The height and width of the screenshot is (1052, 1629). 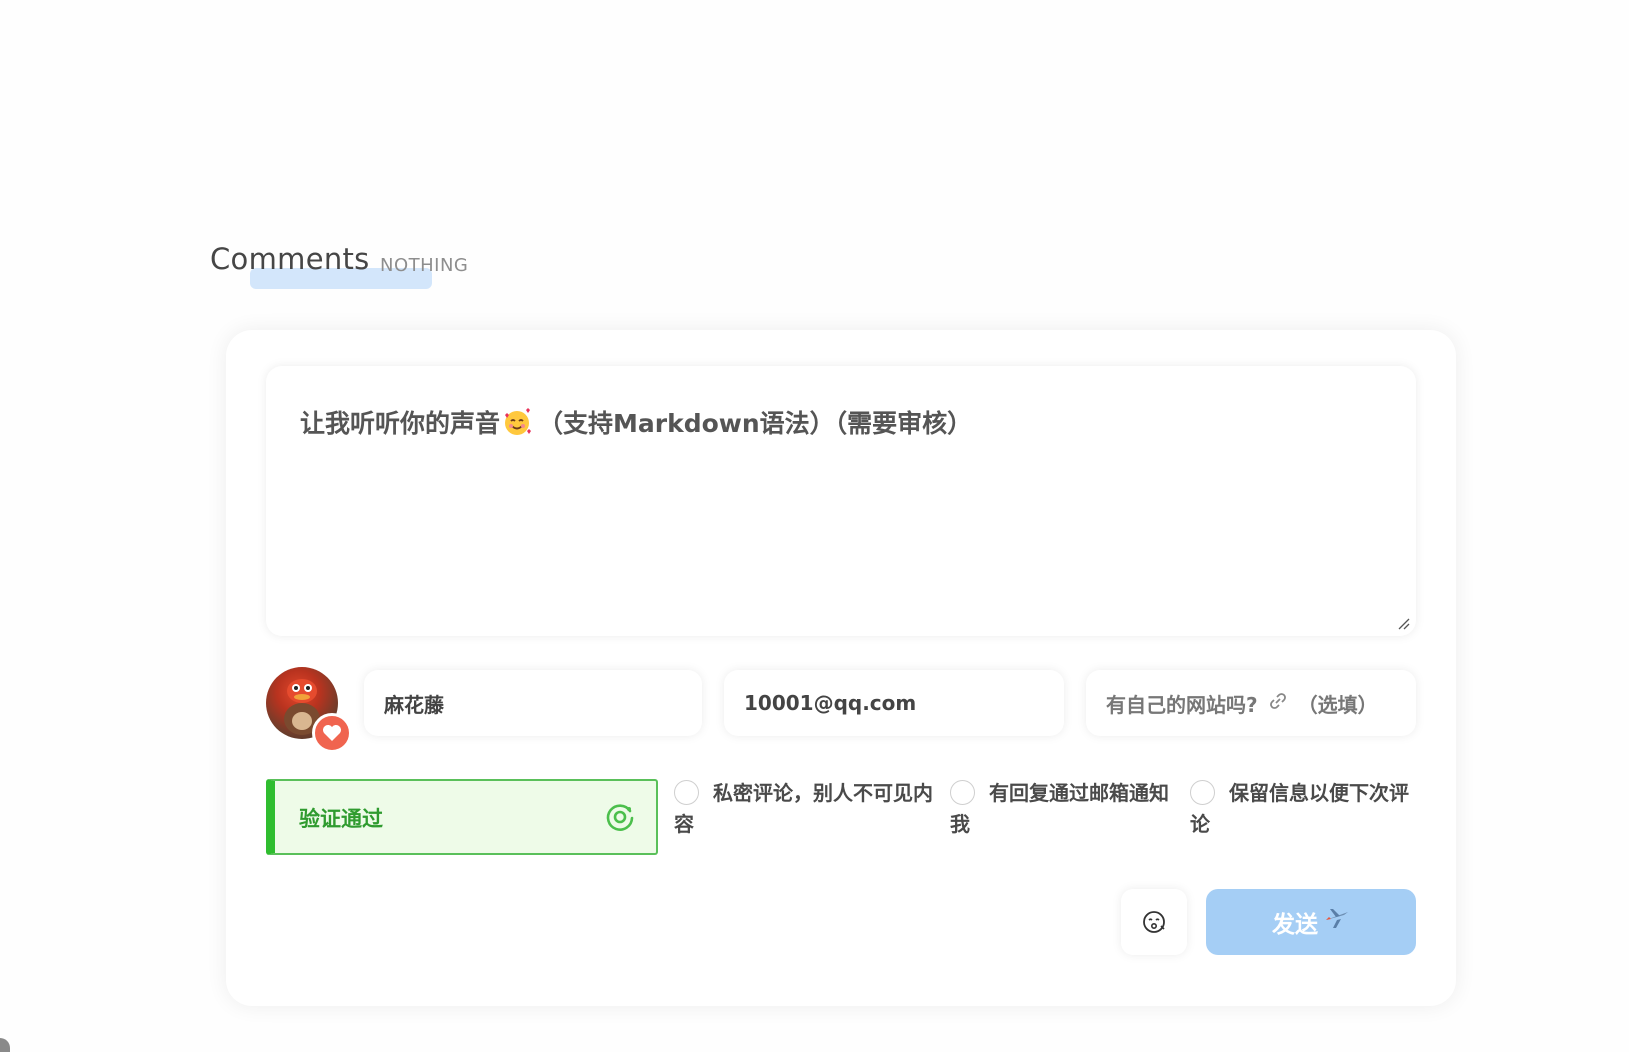 I want to click on comment-placeholder: 让我听听你的声音 （支持Markdown语法）（需要审核）, so click(x=636, y=422).